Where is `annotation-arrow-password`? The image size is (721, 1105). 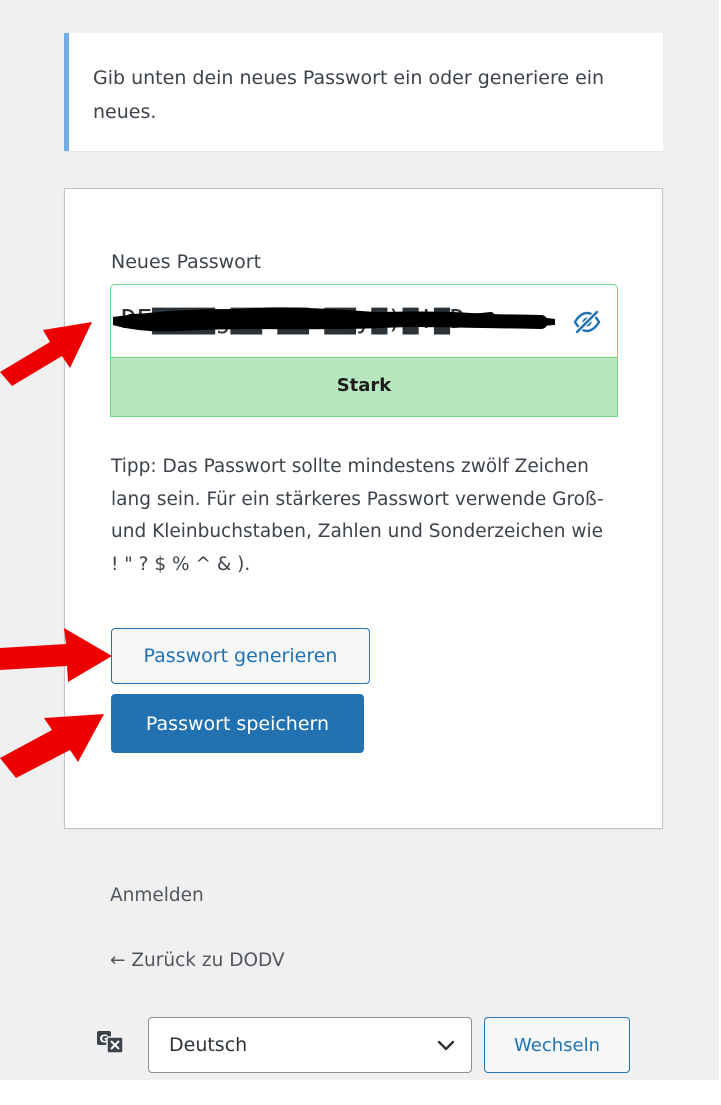 annotation-arrow-password is located at coordinates (46, 354).